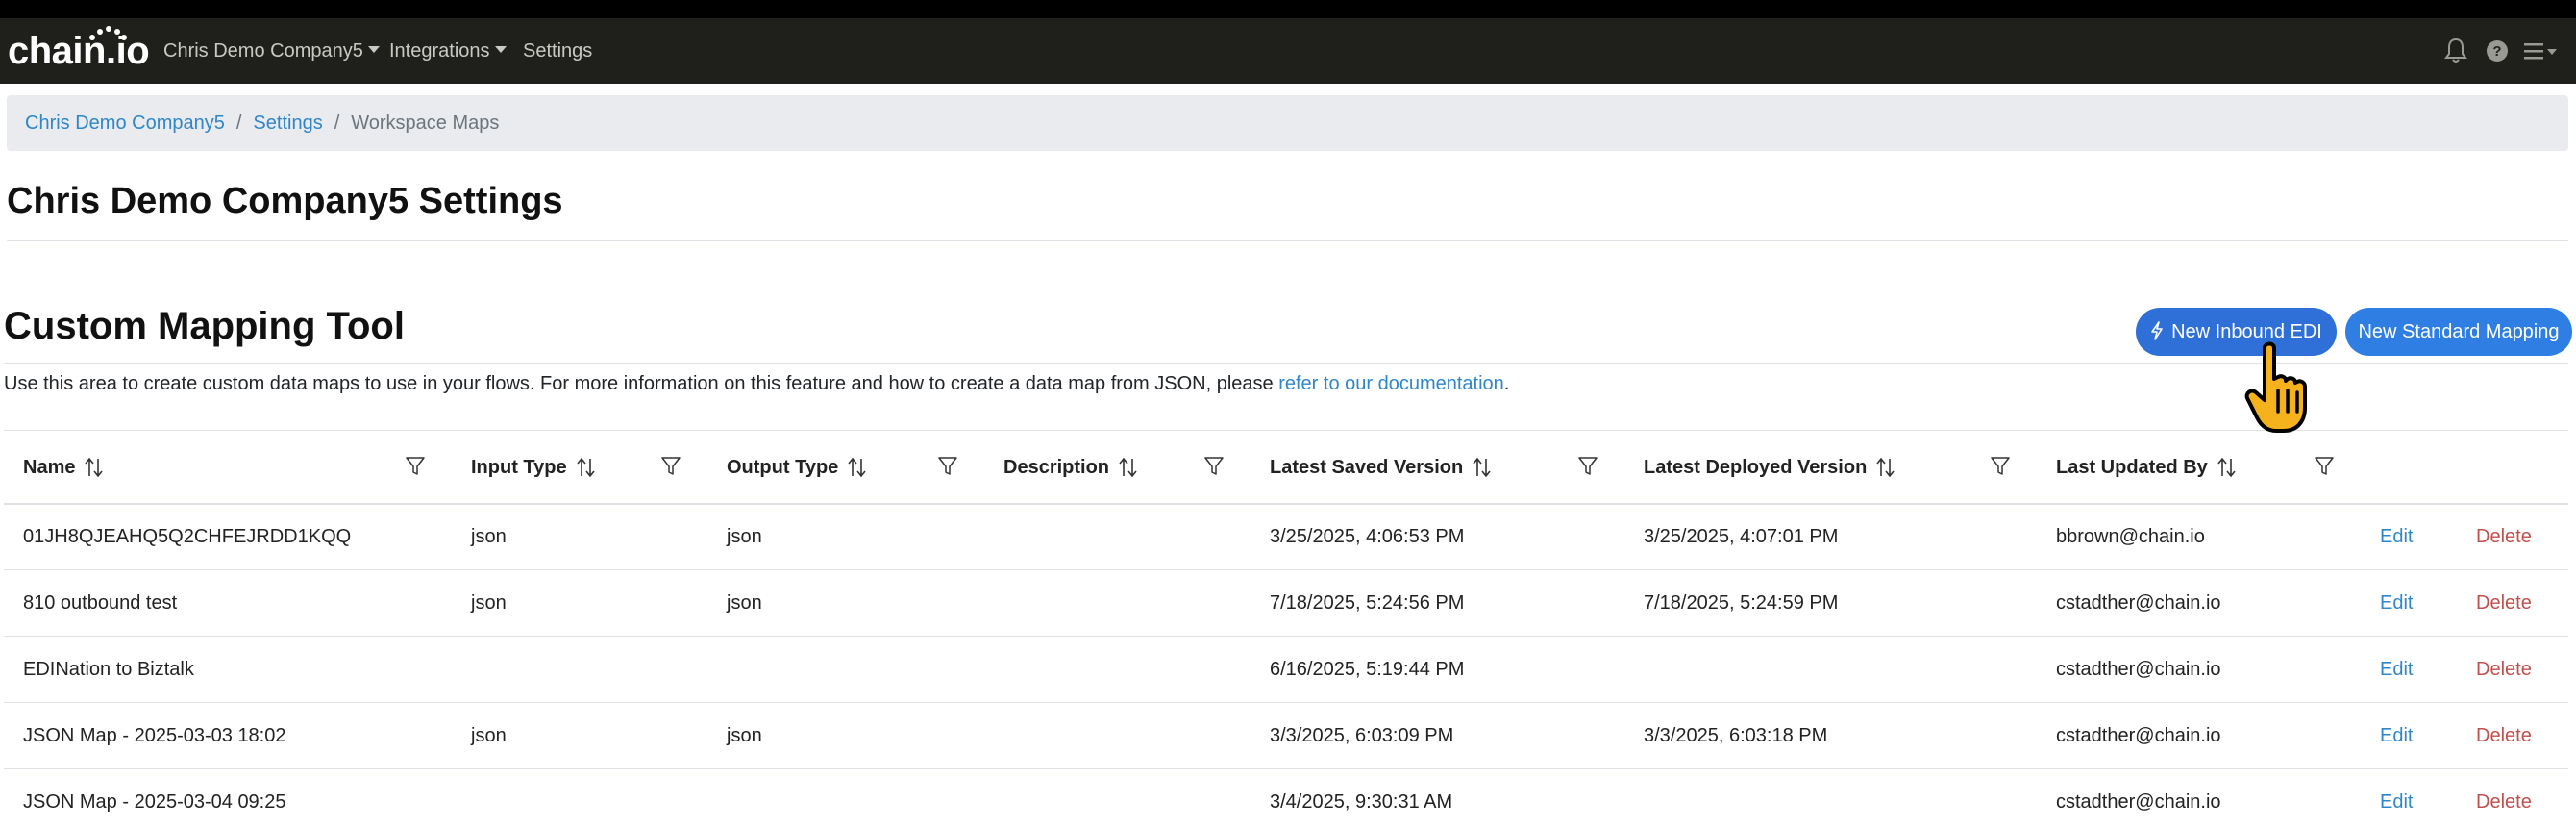 The width and height of the screenshot is (2576, 829). I want to click on brand-text: chain.io, so click(79, 51).